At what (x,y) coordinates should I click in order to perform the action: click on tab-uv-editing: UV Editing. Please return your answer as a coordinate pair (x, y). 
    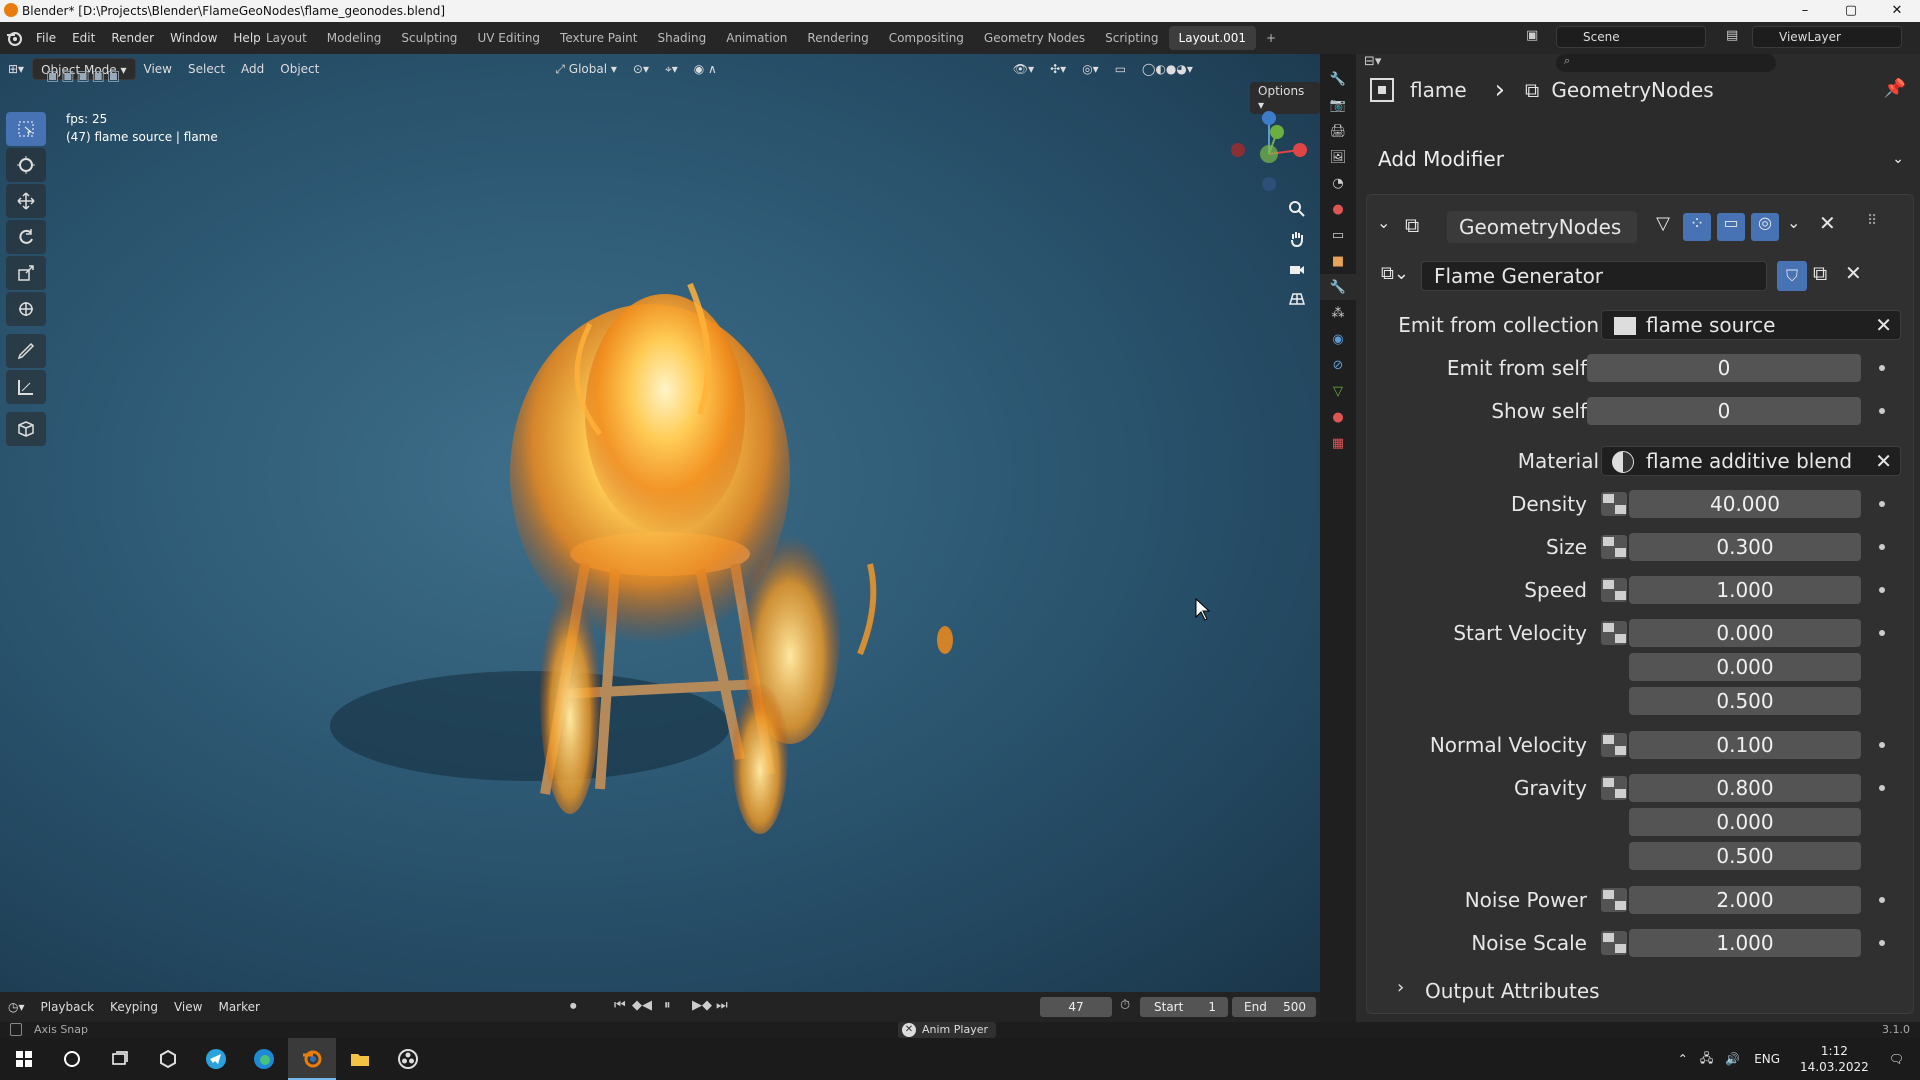
    Looking at the image, I should click on (508, 38).